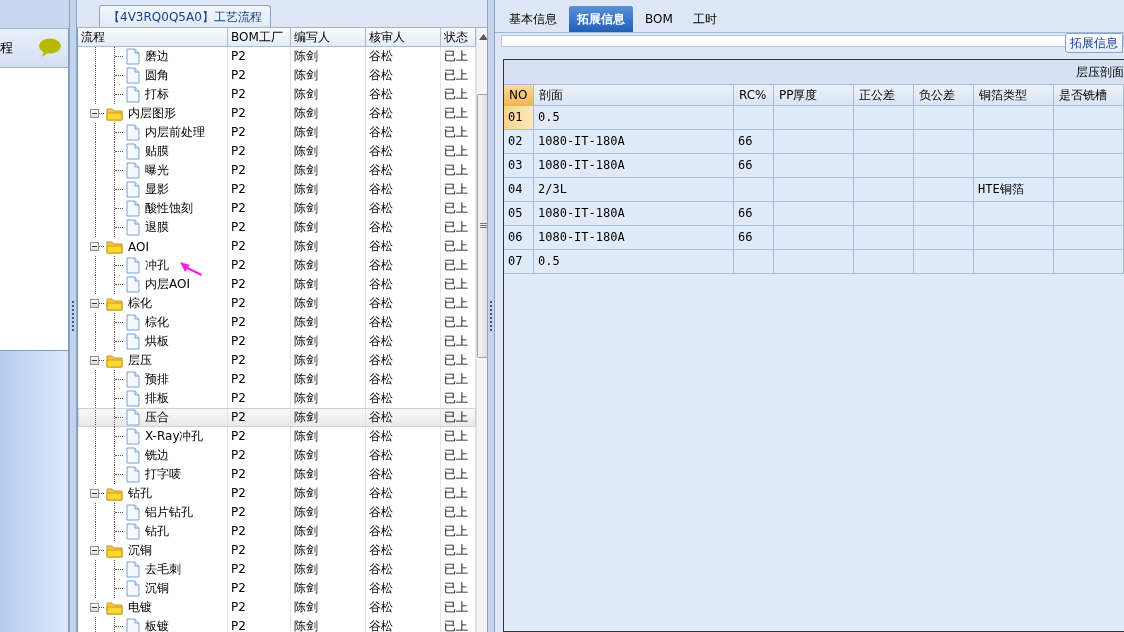 The width and height of the screenshot is (1124, 632). I want to click on column-header: 流程, so click(153, 37).